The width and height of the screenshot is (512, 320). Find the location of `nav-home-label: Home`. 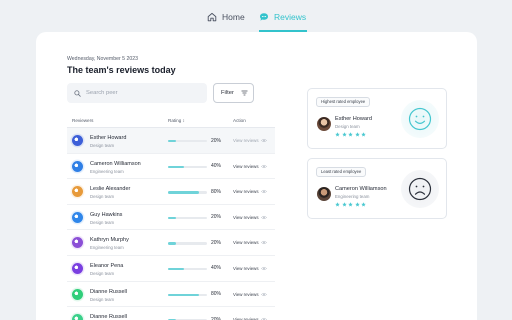

nav-home-label: Home is located at coordinates (233, 17).